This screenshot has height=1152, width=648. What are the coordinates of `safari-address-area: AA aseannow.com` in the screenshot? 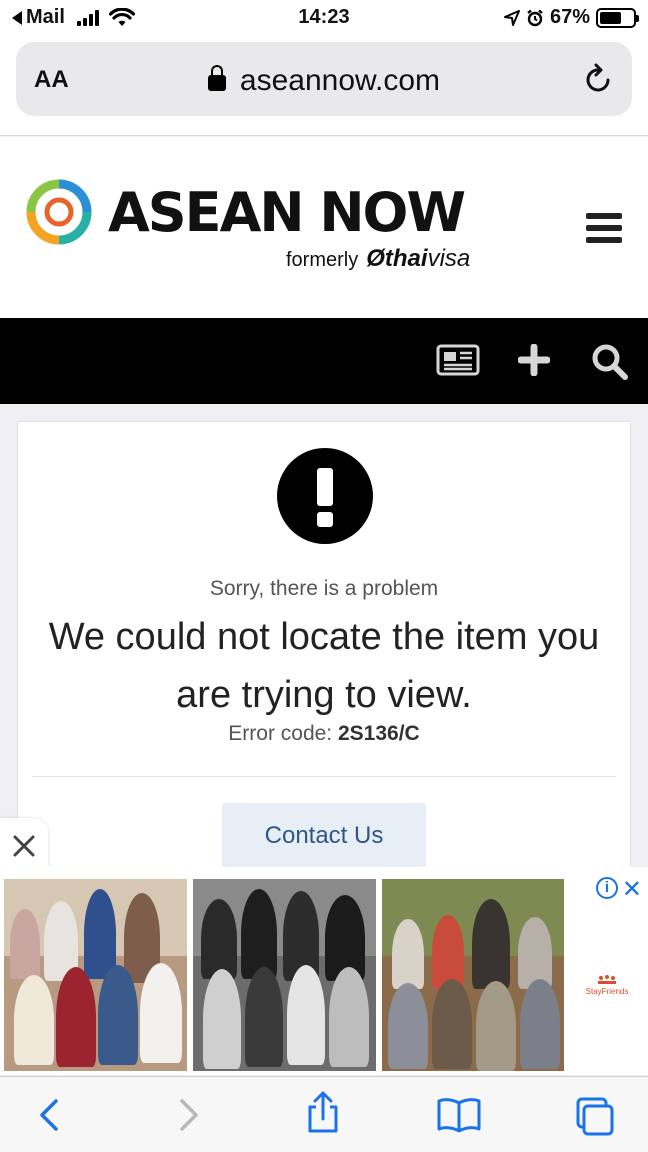 It's located at (324, 86).